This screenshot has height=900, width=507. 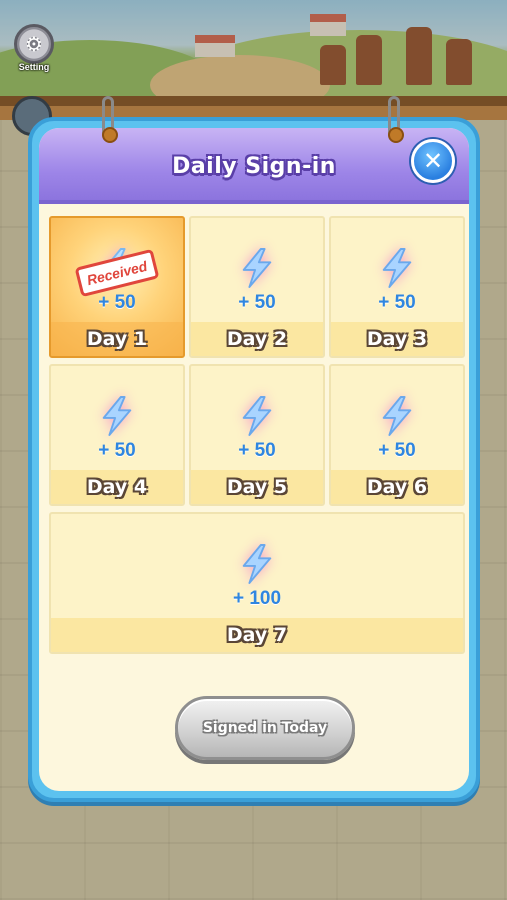 I want to click on setting-label: Setting, so click(x=34, y=67).